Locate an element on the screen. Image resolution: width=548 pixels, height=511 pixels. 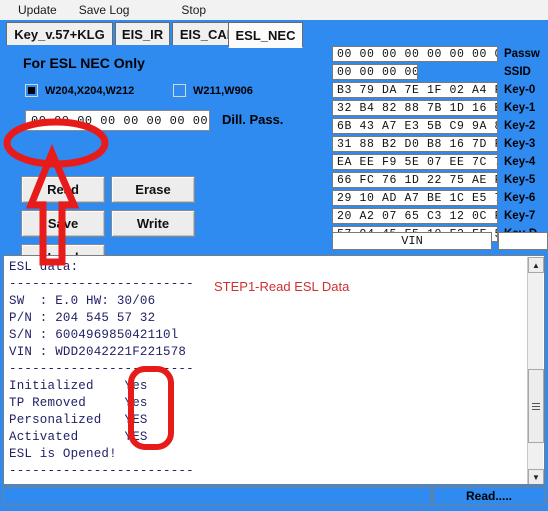
hex-row-label: Key-6 is located at coordinates (520, 198).